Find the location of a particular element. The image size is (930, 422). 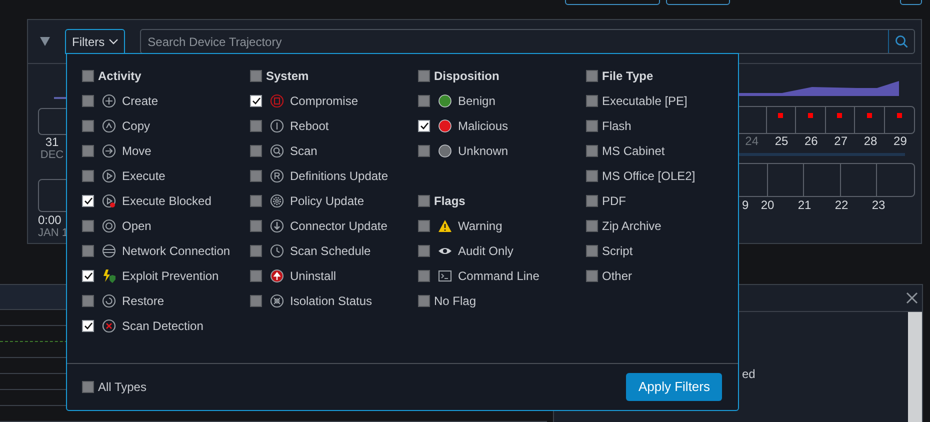

power-icon is located at coordinates (277, 125).